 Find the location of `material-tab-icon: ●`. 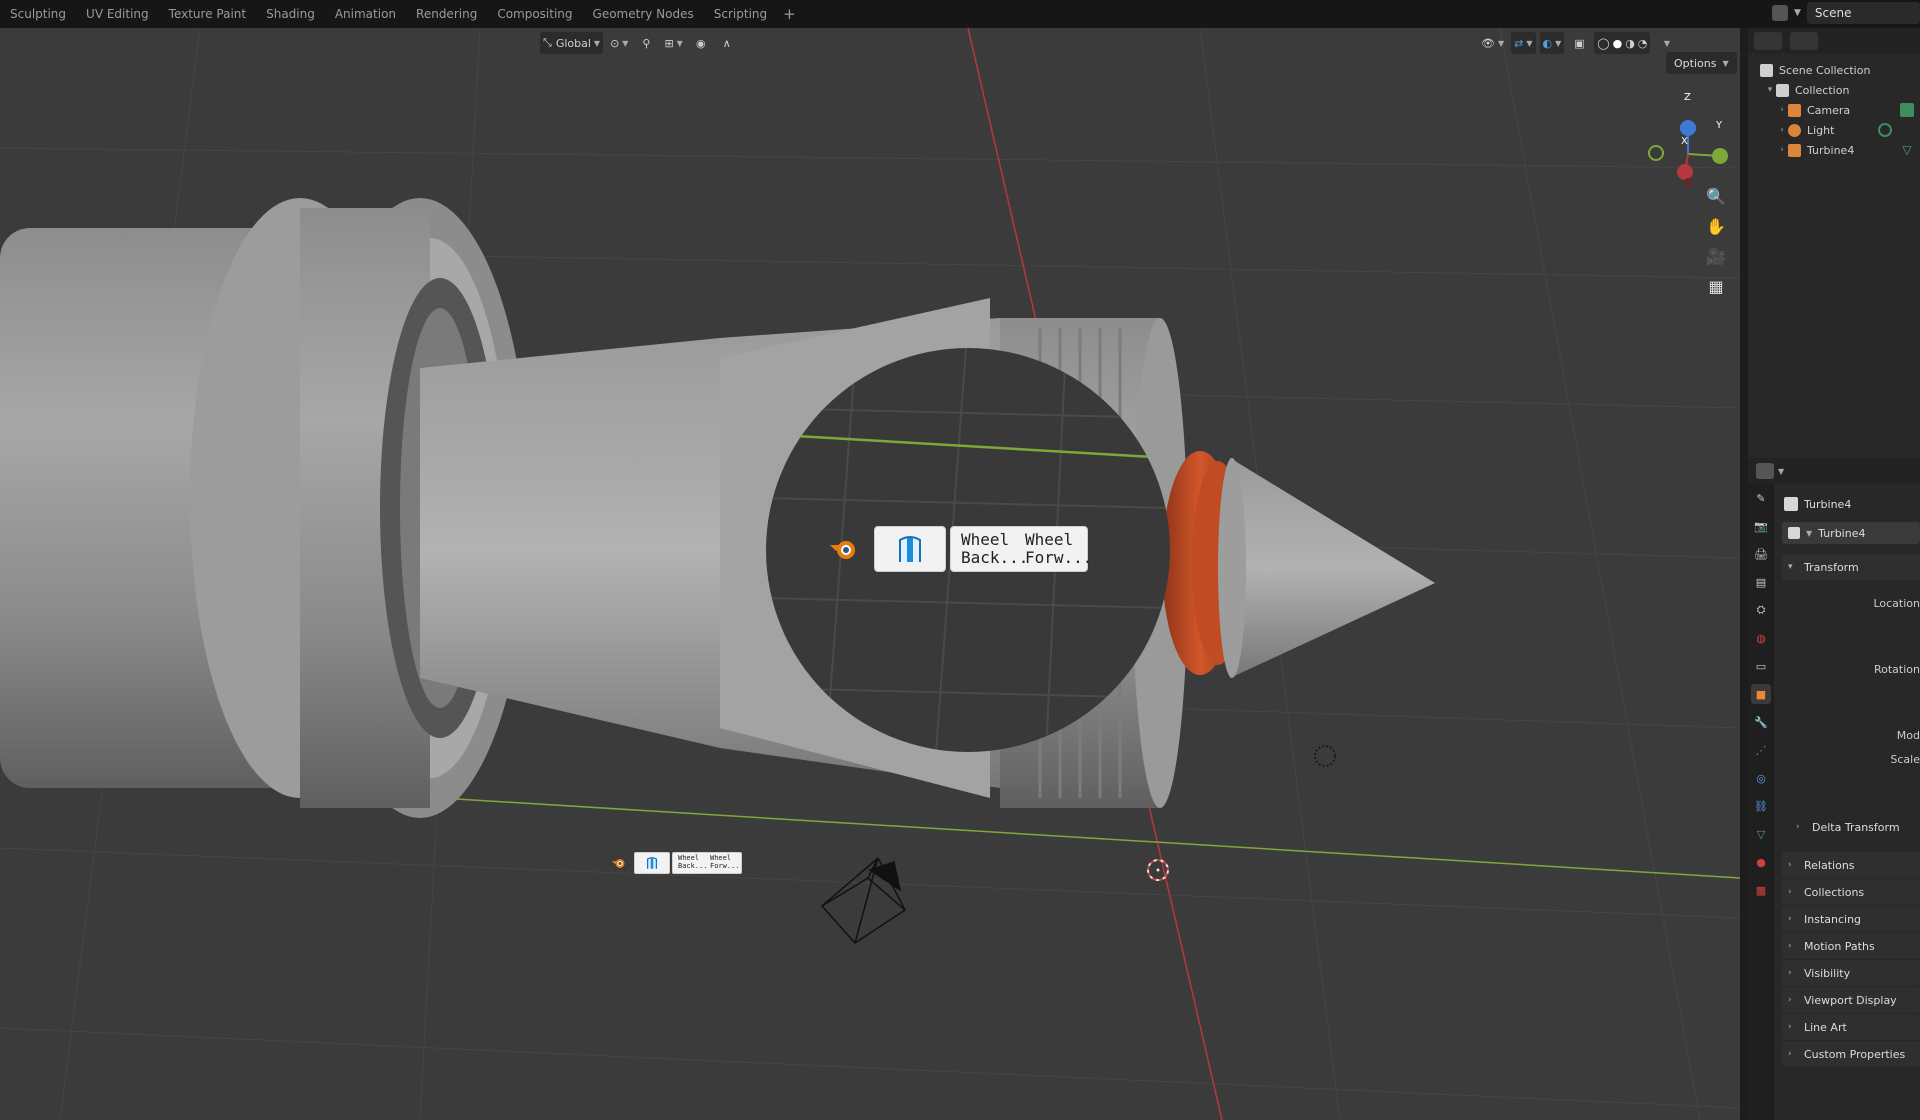

material-tab-icon: ● is located at coordinates (1761, 862).